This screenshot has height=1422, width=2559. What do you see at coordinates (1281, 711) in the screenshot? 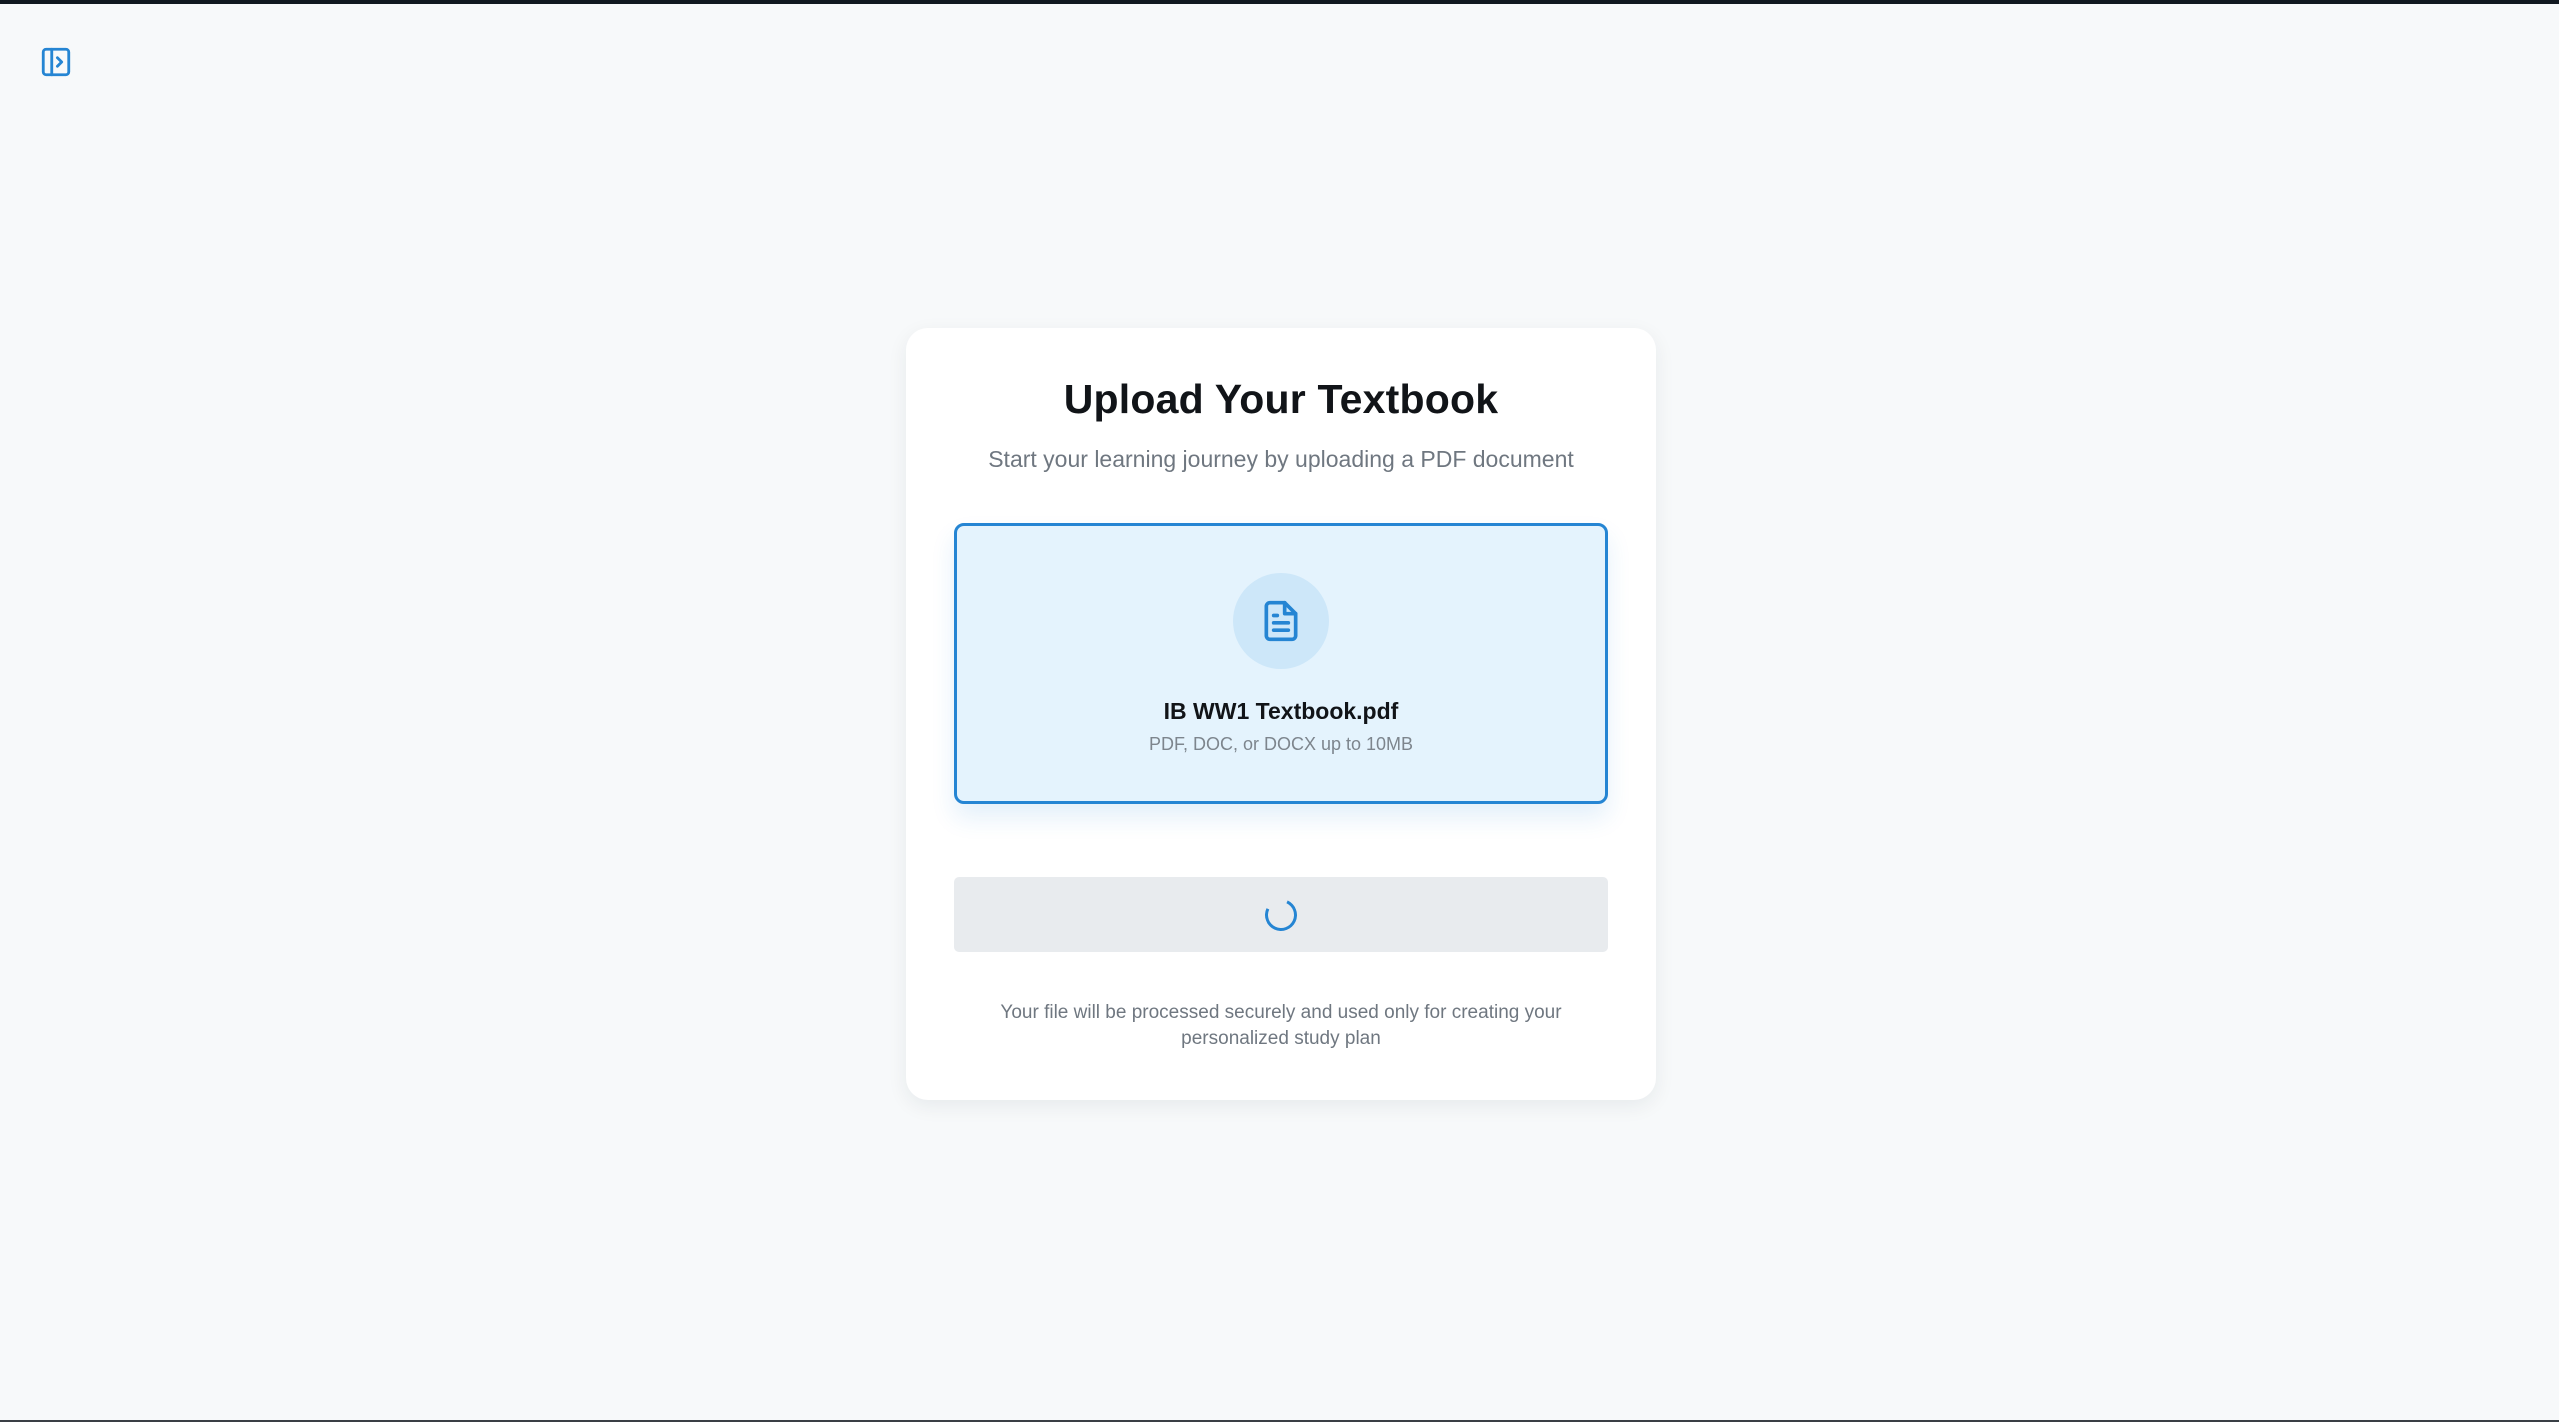
I see `selected-file-name: IB WW1 Textbook.pdf` at bounding box center [1281, 711].